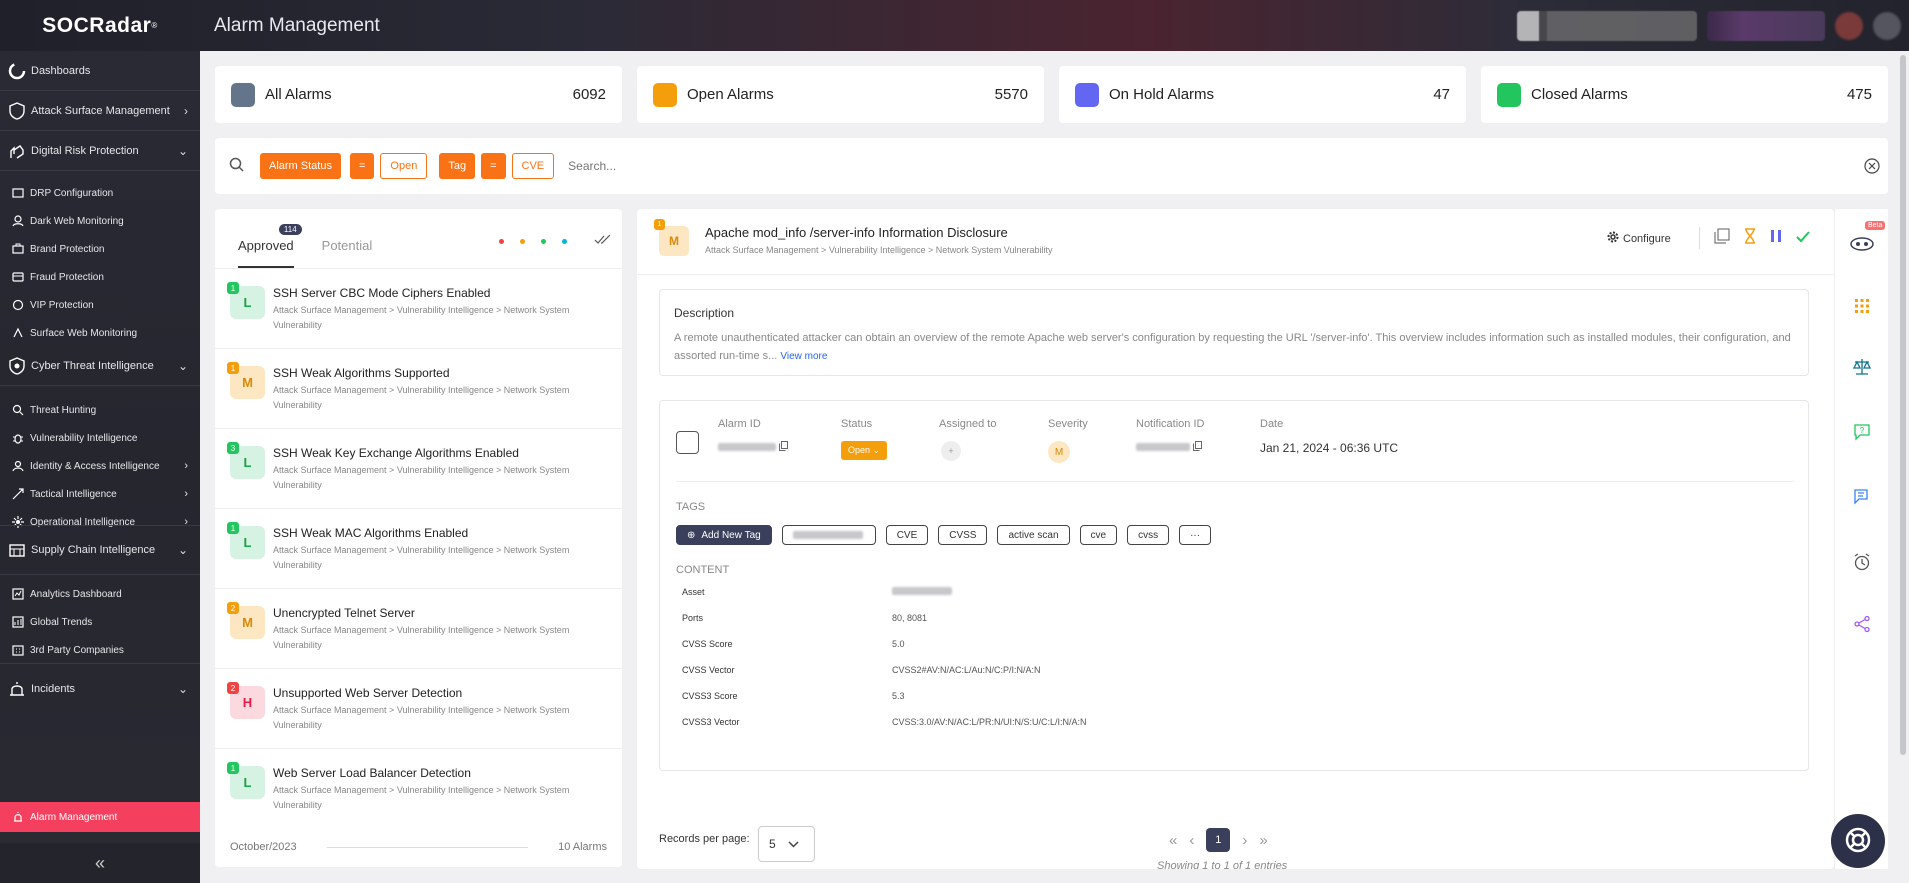 This screenshot has width=1909, height=883. I want to click on tag-chip: cve, so click(1098, 535).